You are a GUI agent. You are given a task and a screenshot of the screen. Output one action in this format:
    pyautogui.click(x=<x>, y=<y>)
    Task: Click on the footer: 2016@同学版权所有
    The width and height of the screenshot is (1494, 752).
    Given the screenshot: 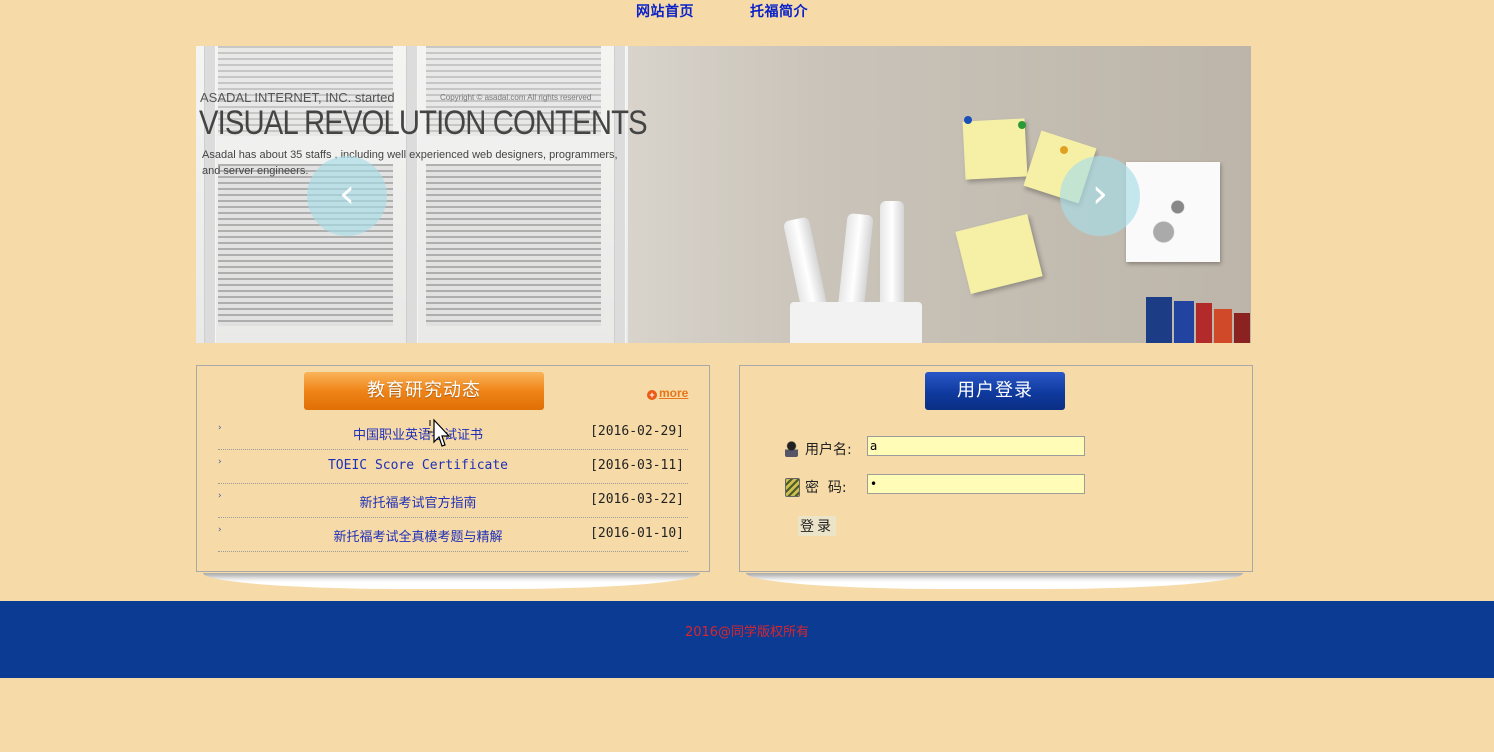 What is the action you would take?
    pyautogui.click(x=747, y=639)
    